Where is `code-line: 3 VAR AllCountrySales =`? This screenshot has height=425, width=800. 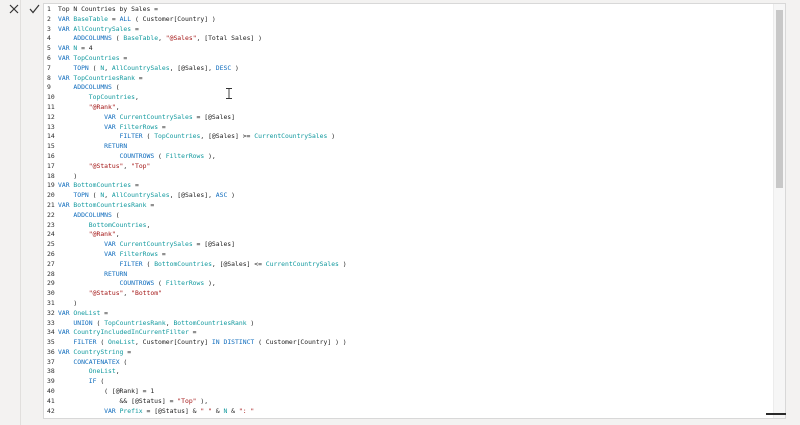
code-line: 3 VAR AllCountrySales = is located at coordinates (408, 30).